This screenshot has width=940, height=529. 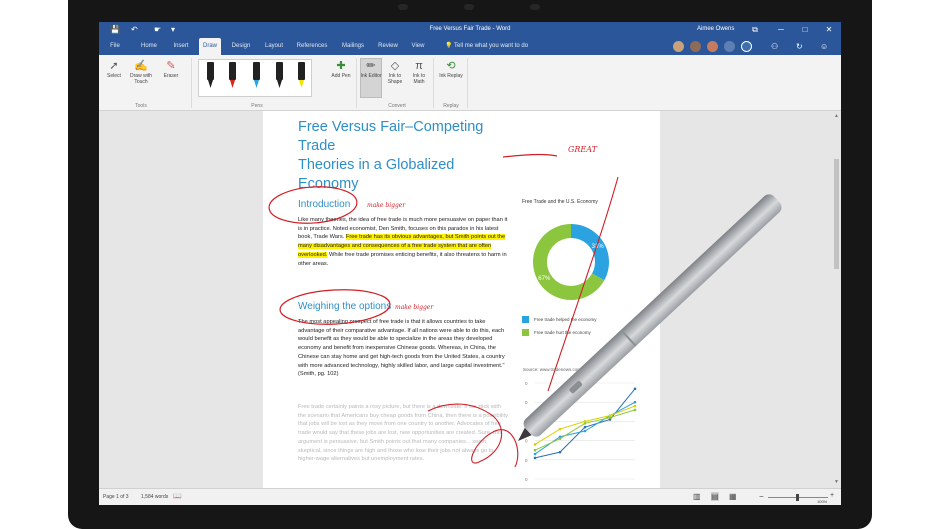 I want to click on ink-editor-label: Ink Editor, so click(x=371, y=76).